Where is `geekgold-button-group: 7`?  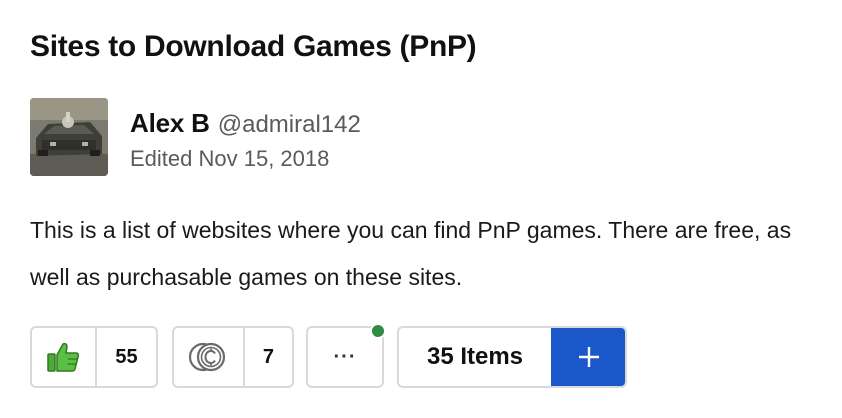 geekgold-button-group: 7 is located at coordinates (233, 357).